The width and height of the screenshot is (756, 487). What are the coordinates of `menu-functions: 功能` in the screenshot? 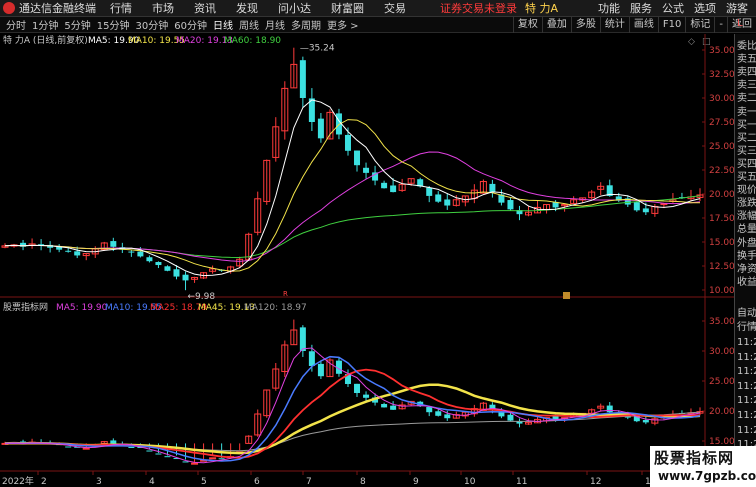 It's located at (609, 8).